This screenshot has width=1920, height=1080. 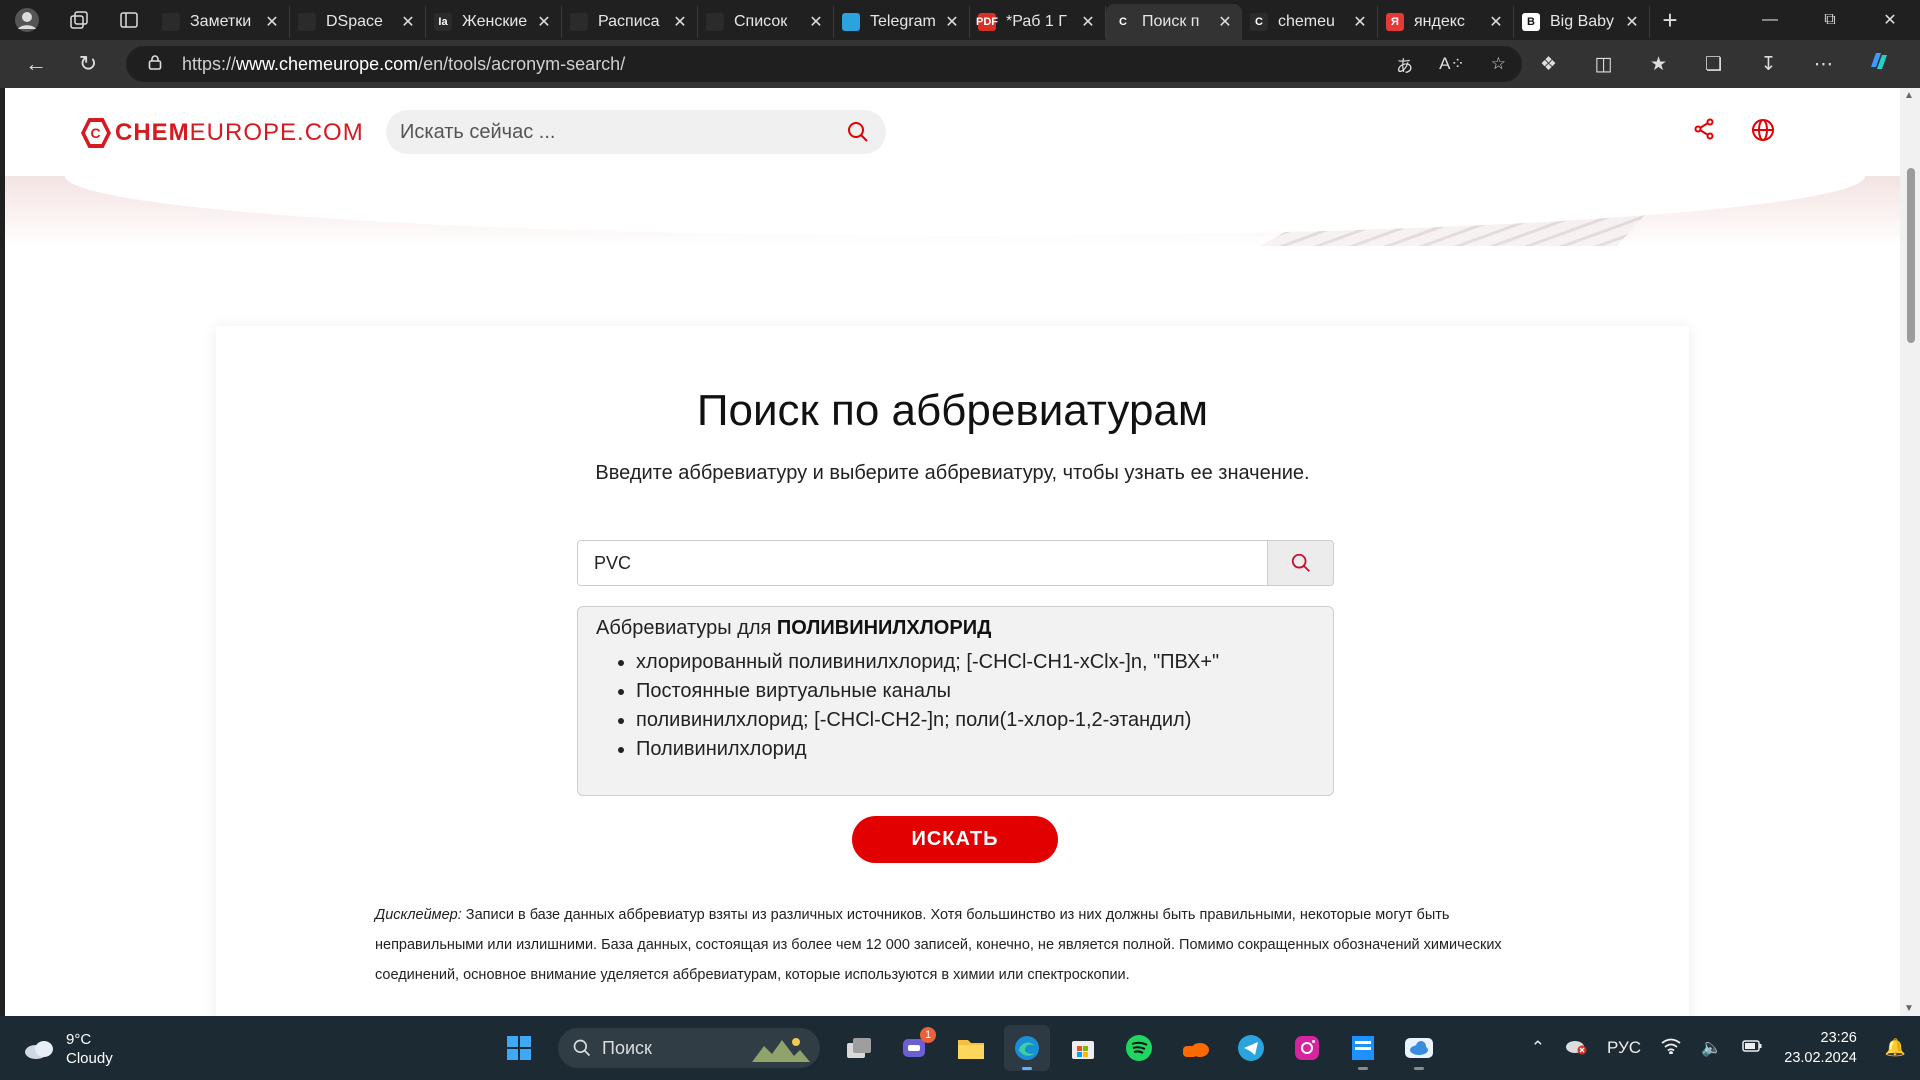 What do you see at coordinates (1538, 1048) in the screenshot?
I see `tray-overflow-chevron-icon: ⌃` at bounding box center [1538, 1048].